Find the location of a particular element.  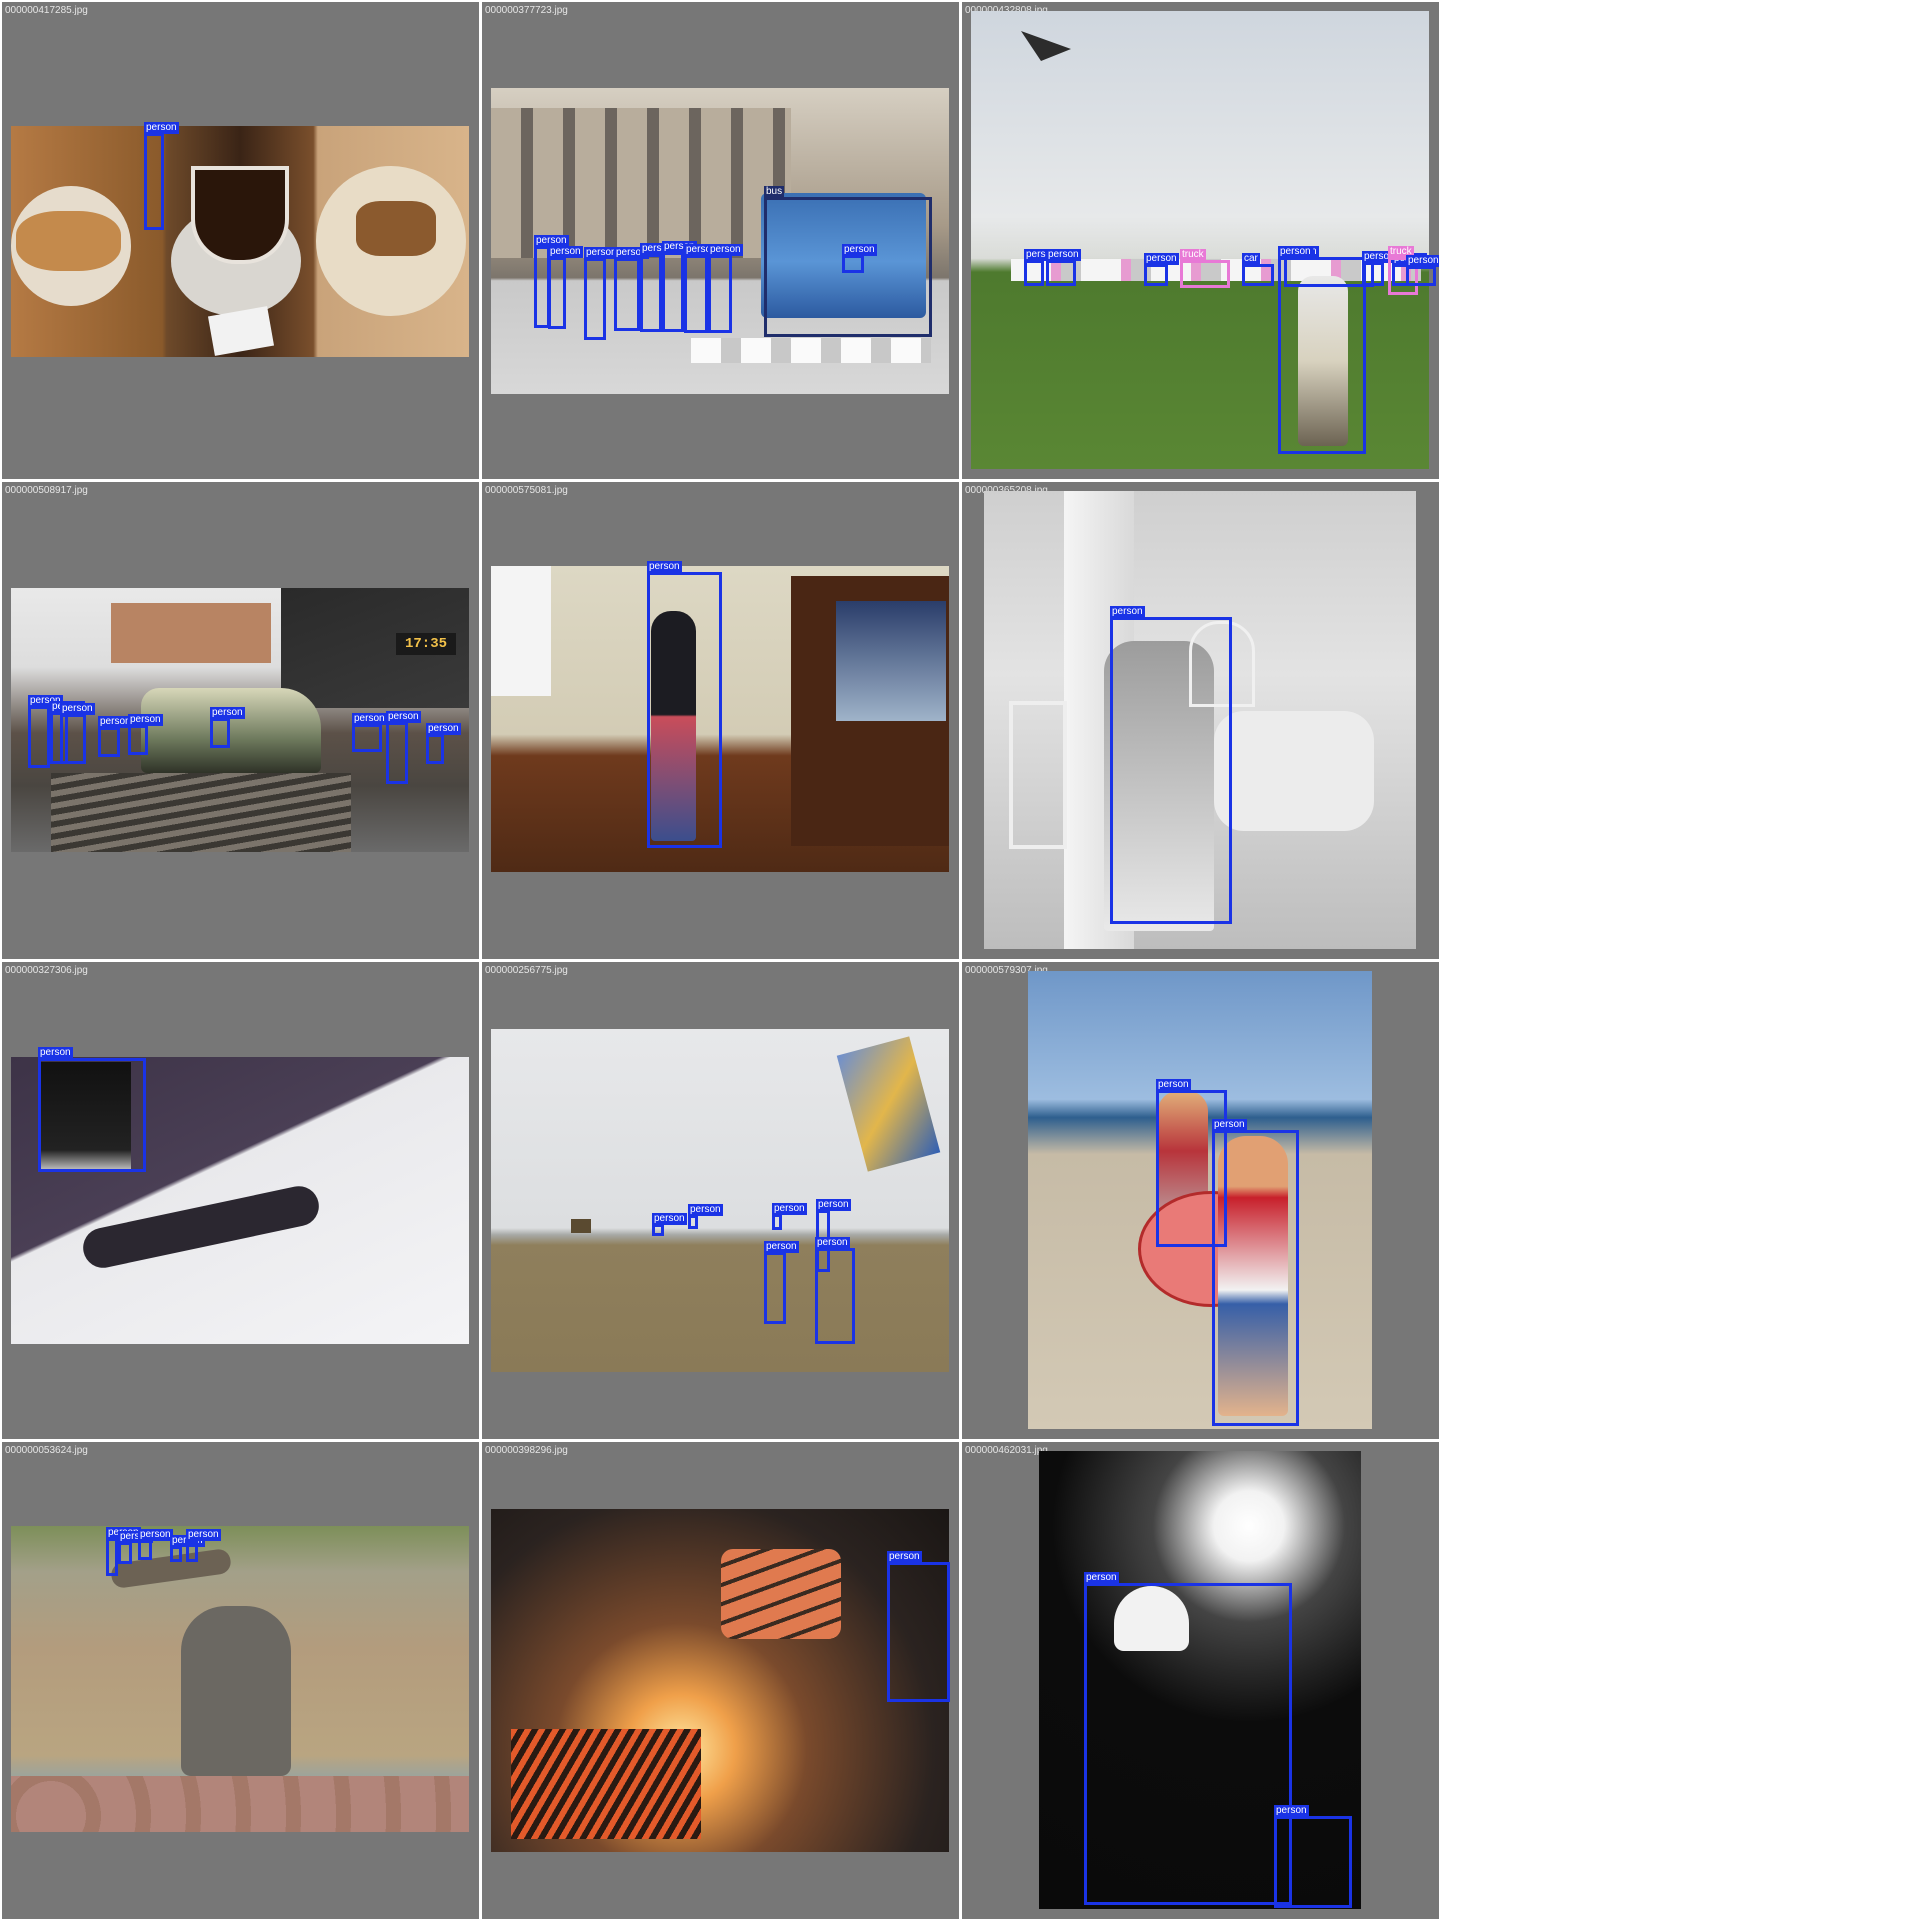

elephant is located at coordinates (236, 1691).